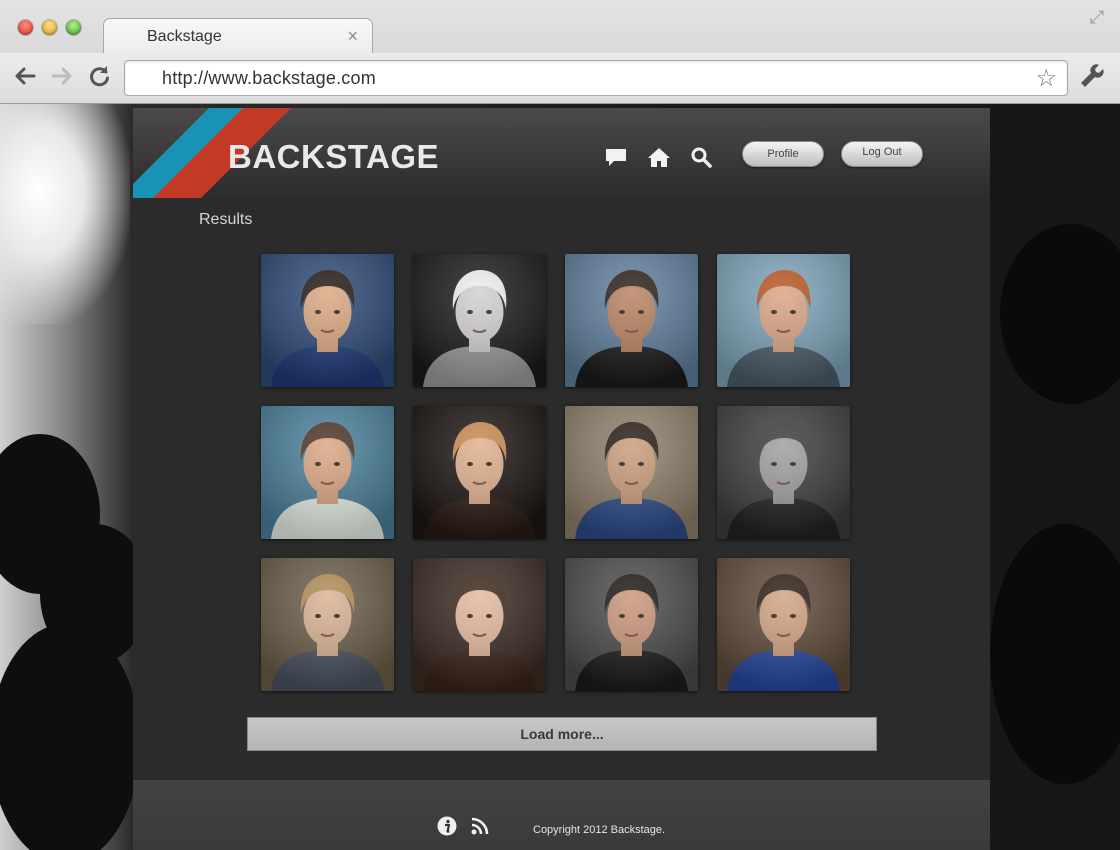  What do you see at coordinates (599, 830) in the screenshot?
I see `copyright-text: Copyright 2012 Backstage.` at bounding box center [599, 830].